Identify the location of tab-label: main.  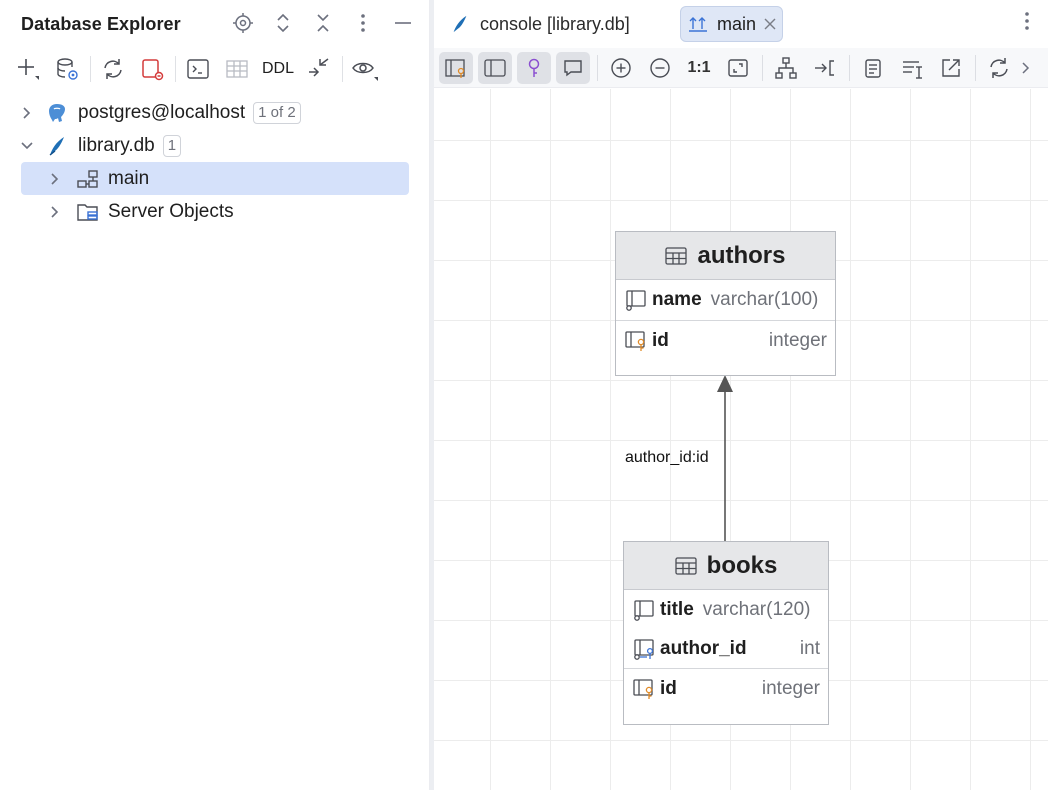
(737, 23).